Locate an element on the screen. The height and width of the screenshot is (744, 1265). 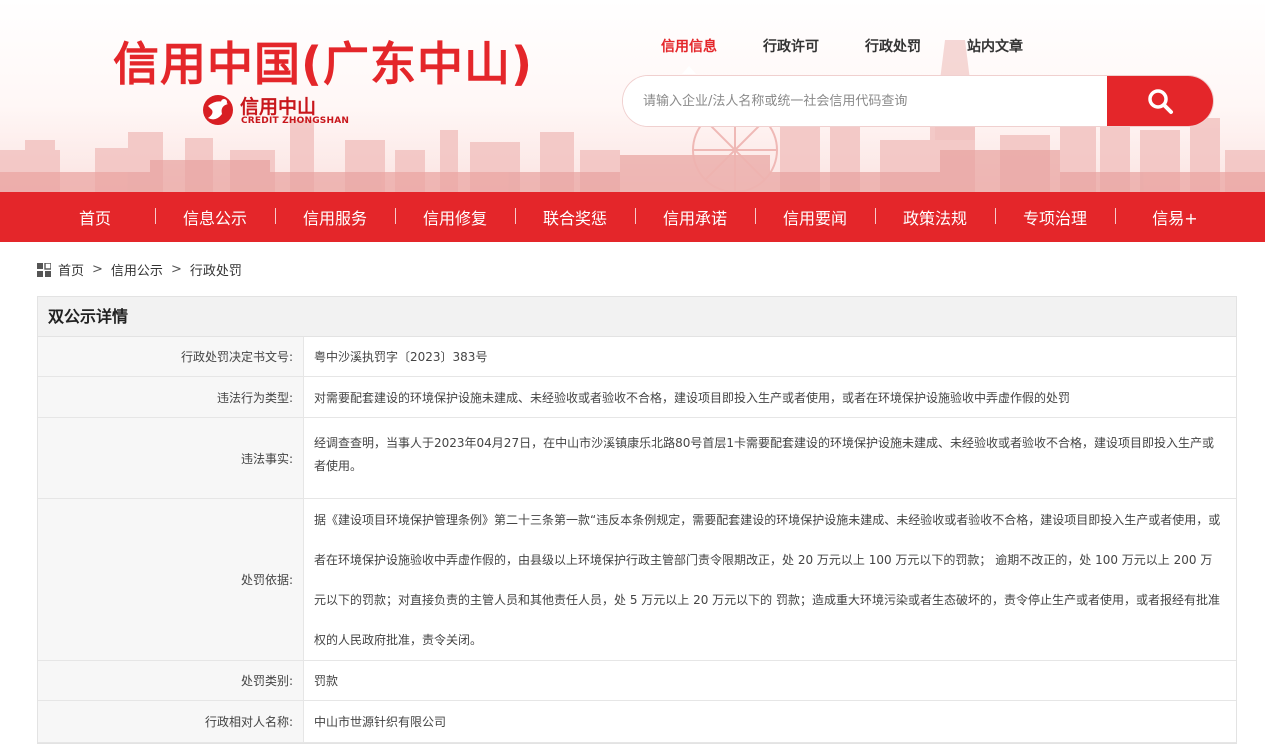
detail-title: 双公示详情 is located at coordinates (637, 317).